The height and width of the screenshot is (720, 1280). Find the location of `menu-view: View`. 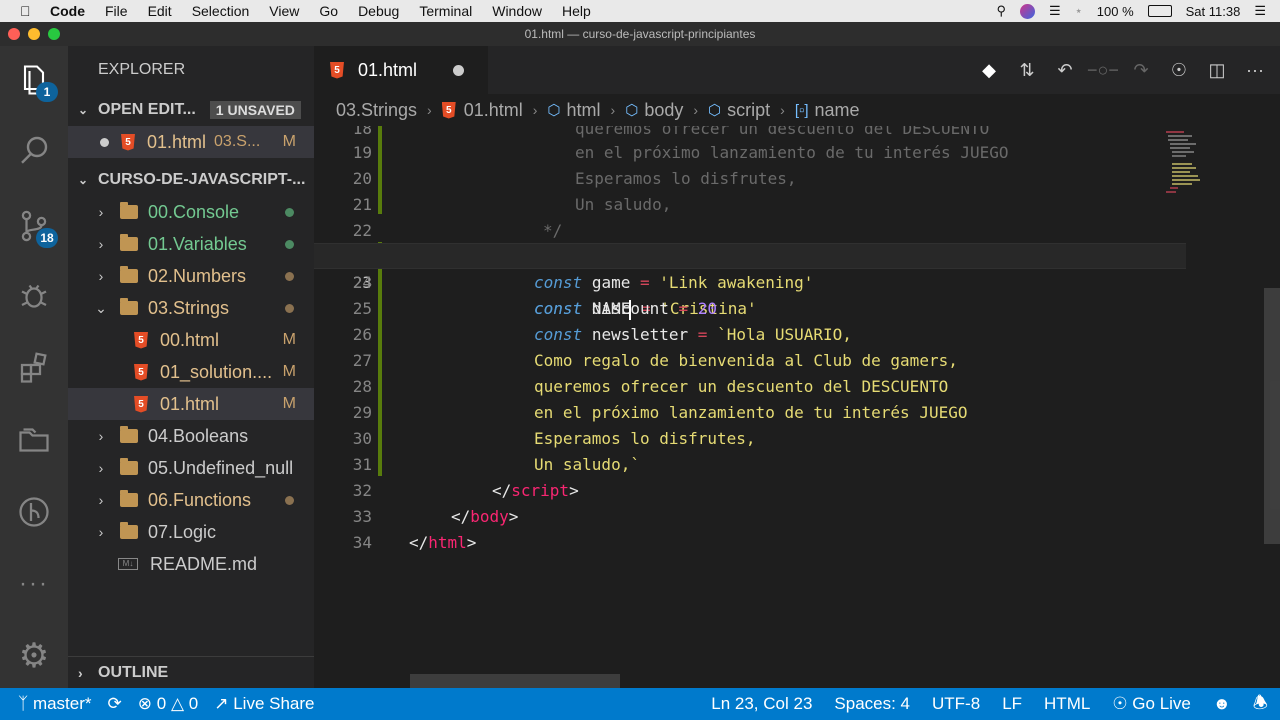

menu-view: View is located at coordinates (284, 11).